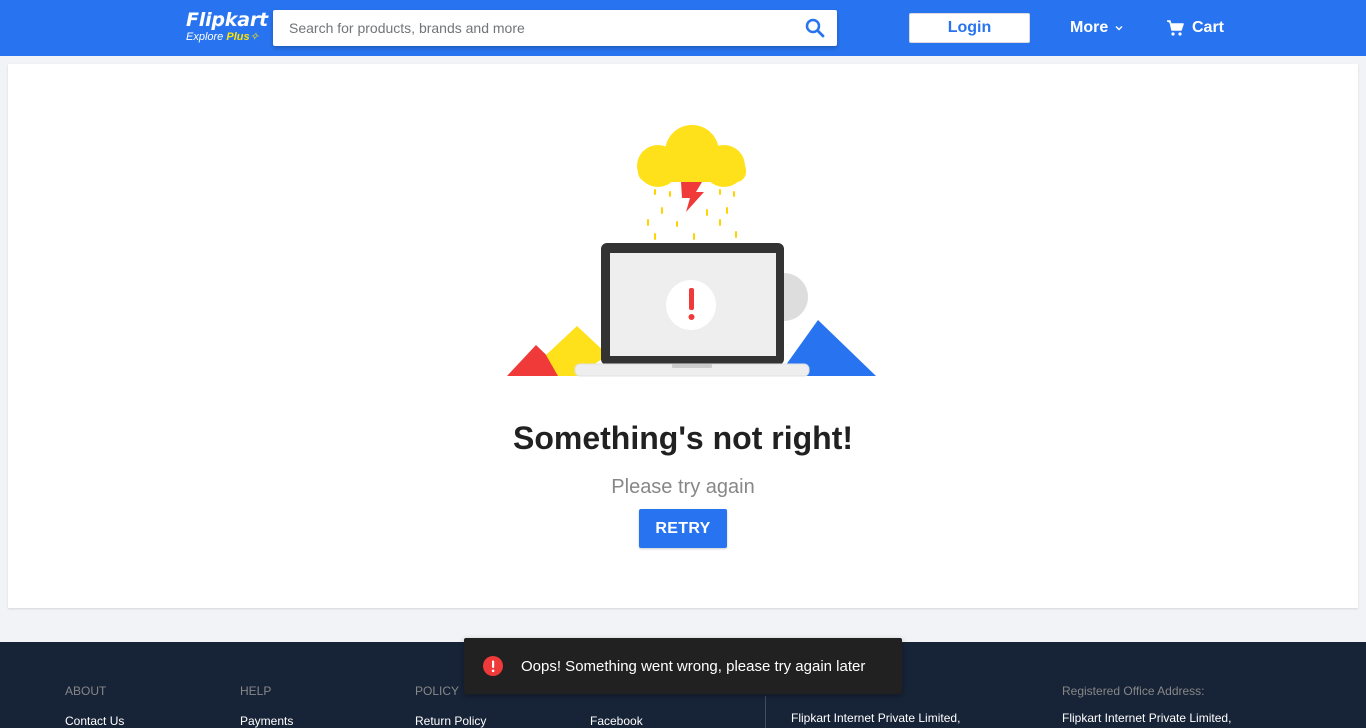 This screenshot has width=1366, height=728. What do you see at coordinates (969, 28) in the screenshot?
I see `login-button: Login` at bounding box center [969, 28].